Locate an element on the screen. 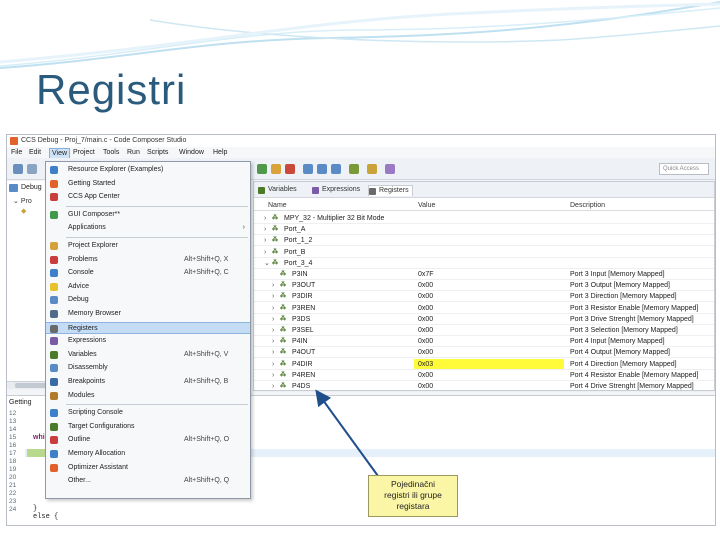  callout-arrow is located at coordinates (347, 433).